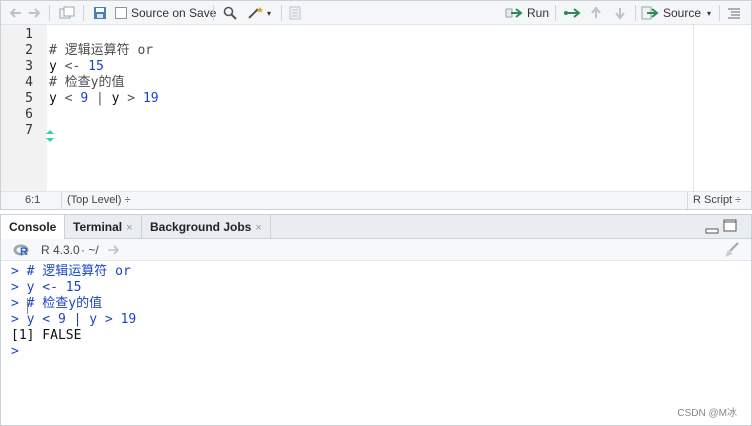  I want to click on code-line: y <- 15, so click(76, 67).